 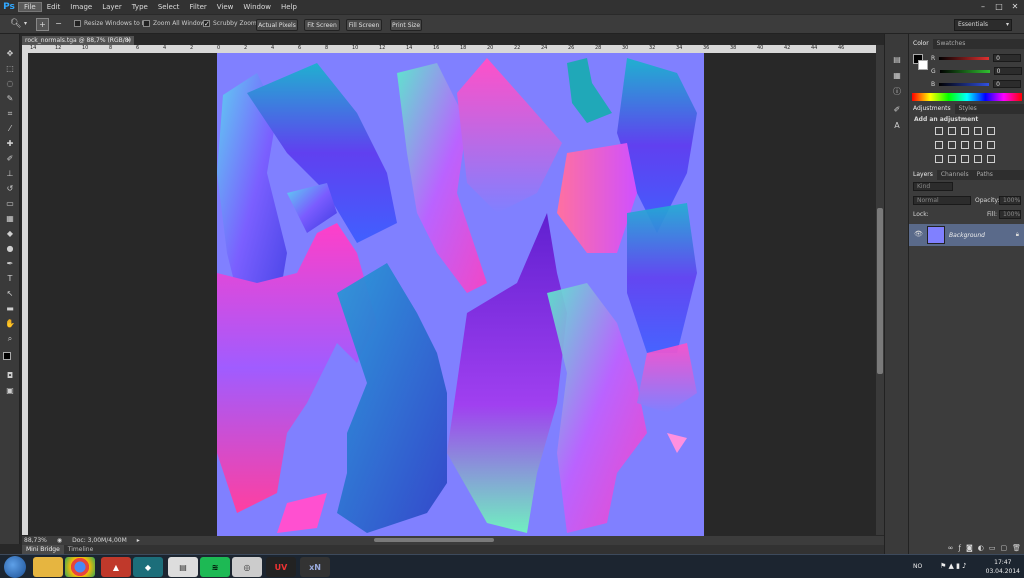 I want to click on shape-tool-icon: ▬, so click(x=10, y=309).